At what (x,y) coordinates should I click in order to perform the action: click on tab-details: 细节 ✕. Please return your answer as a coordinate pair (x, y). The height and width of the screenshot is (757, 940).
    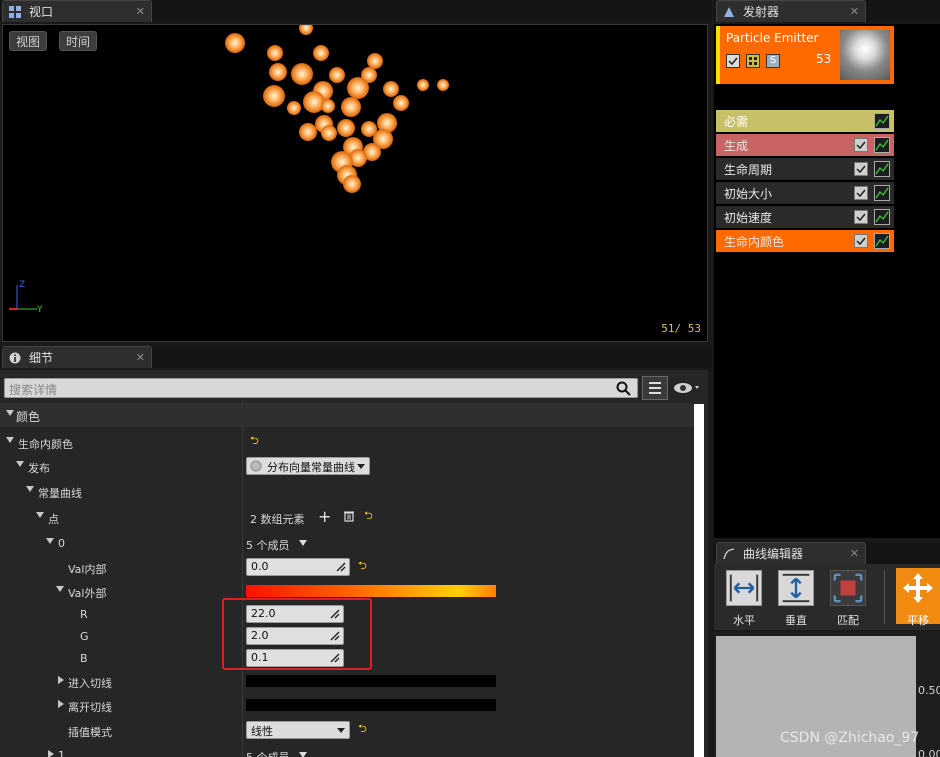
    Looking at the image, I should click on (77, 357).